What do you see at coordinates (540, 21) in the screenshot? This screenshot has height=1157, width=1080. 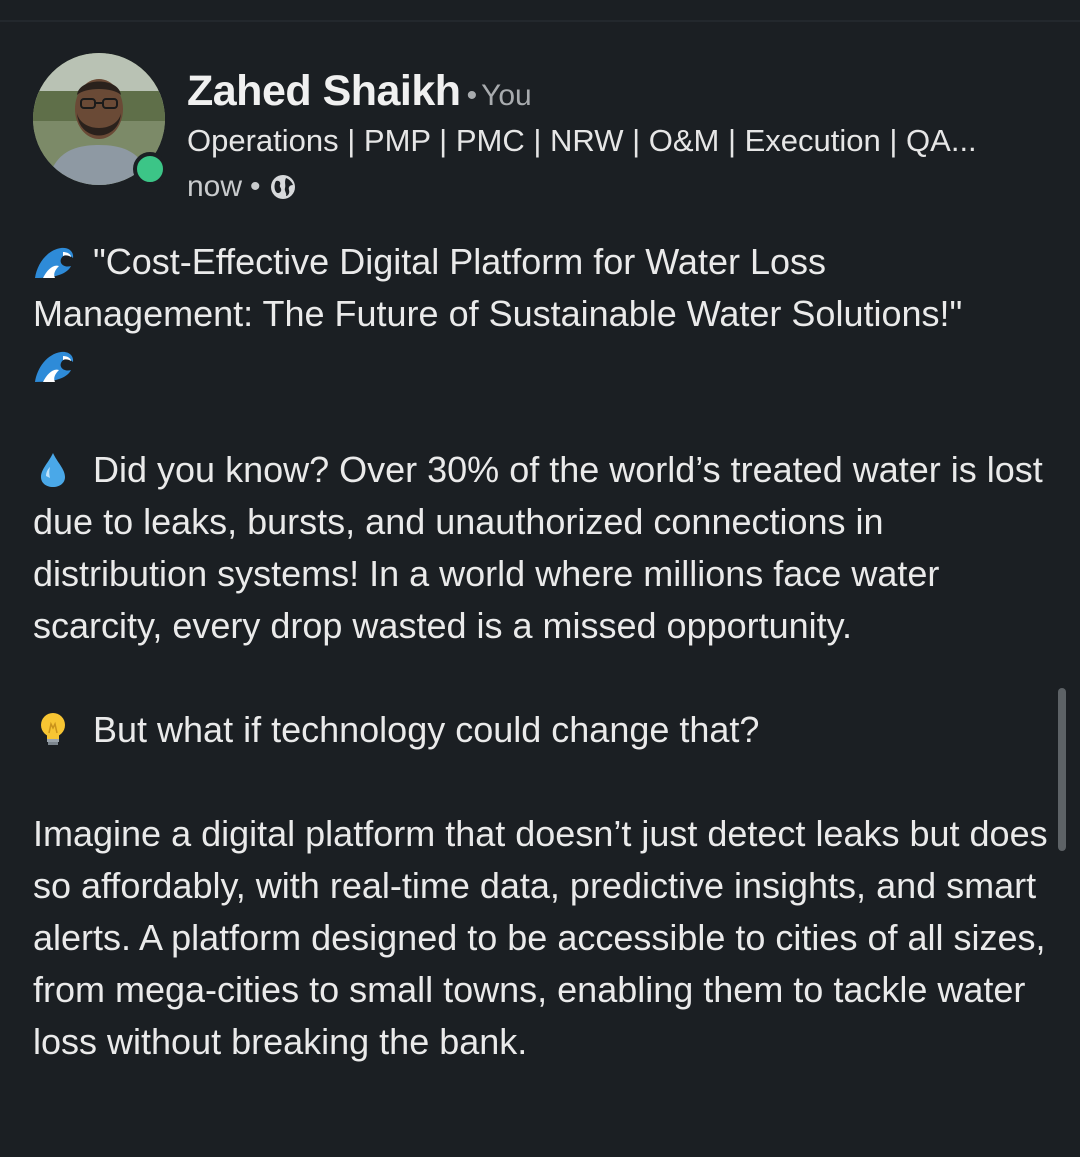 I see `top-divider` at bounding box center [540, 21].